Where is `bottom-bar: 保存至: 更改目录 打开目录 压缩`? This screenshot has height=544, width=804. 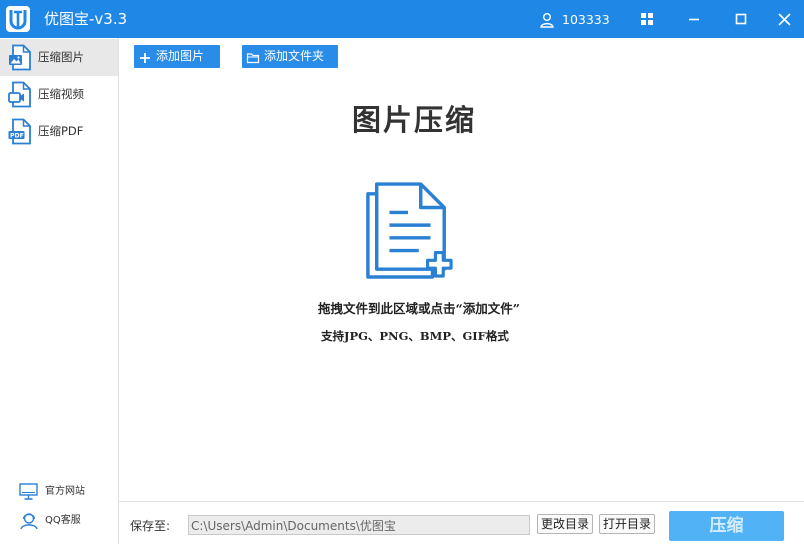
bottom-bar: 保存至: 更改目录 打开目录 压缩 is located at coordinates (461, 522).